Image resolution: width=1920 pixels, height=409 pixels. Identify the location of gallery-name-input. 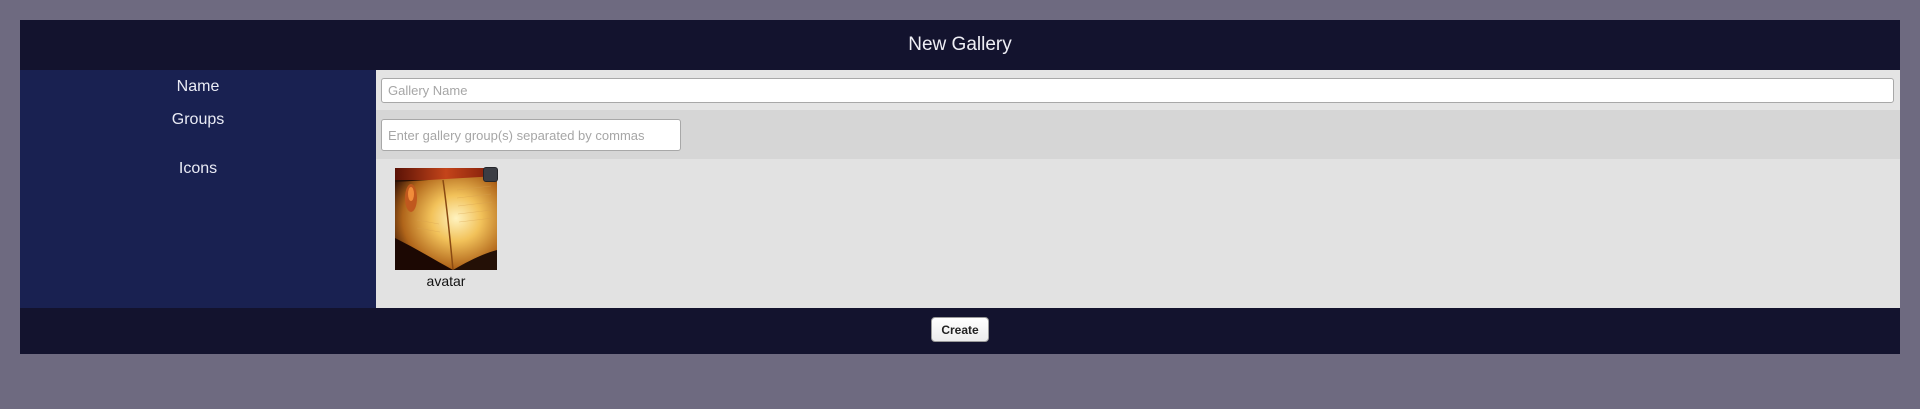
(1137, 90).